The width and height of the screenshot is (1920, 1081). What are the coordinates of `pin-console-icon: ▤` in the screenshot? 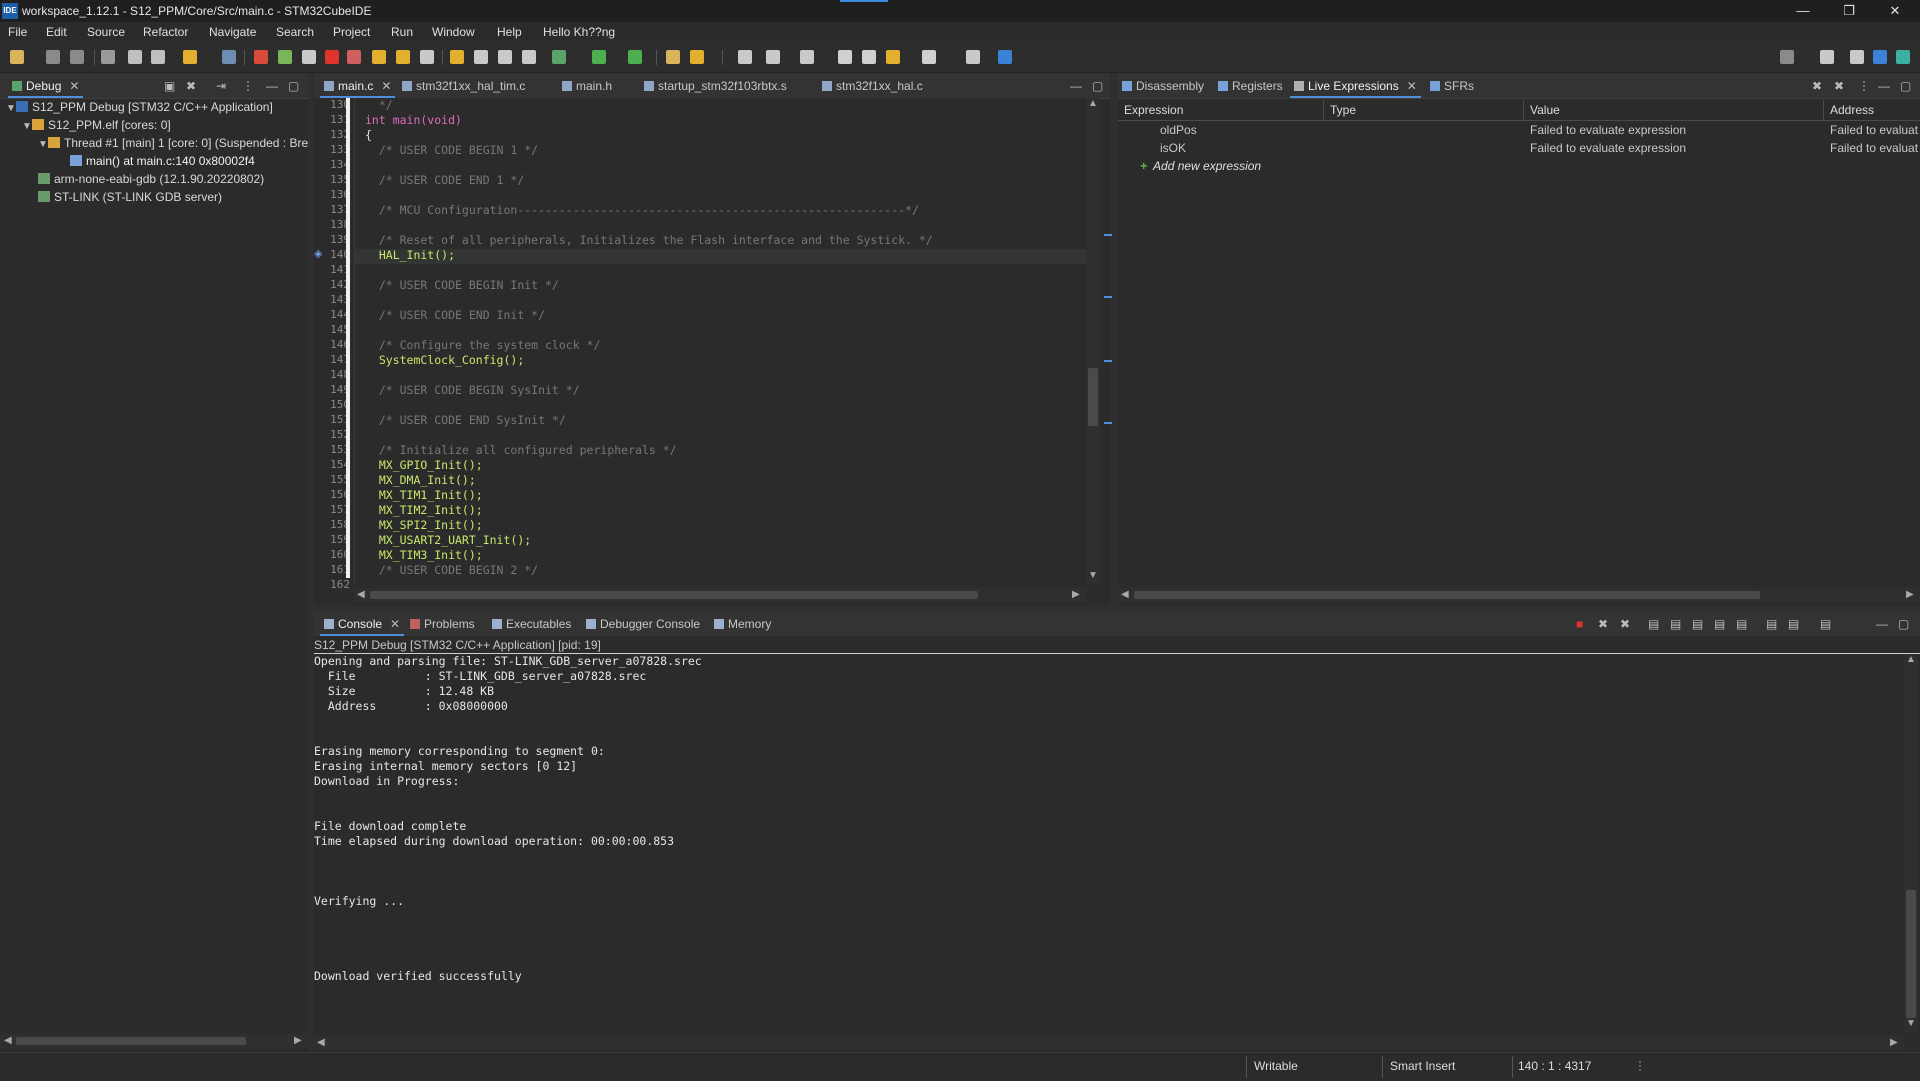 It's located at (1741, 624).